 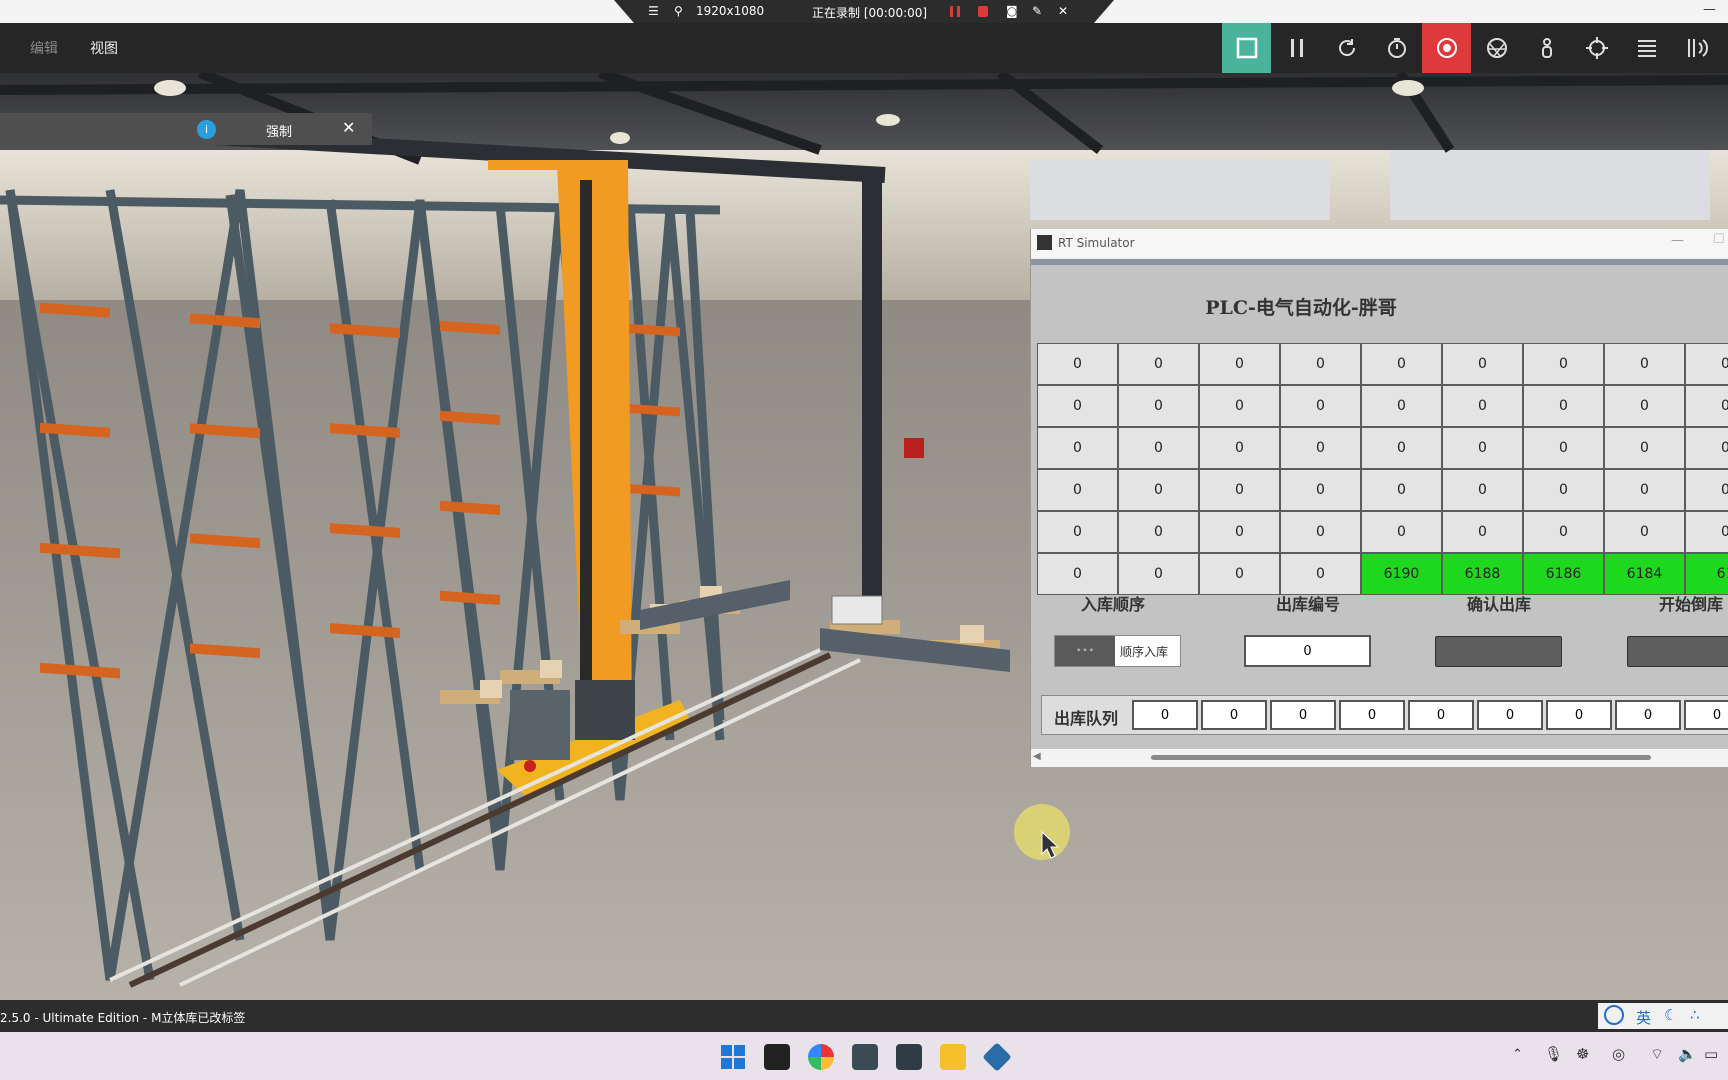 I want to click on grid-cell: 6188, so click(x=1482, y=574).